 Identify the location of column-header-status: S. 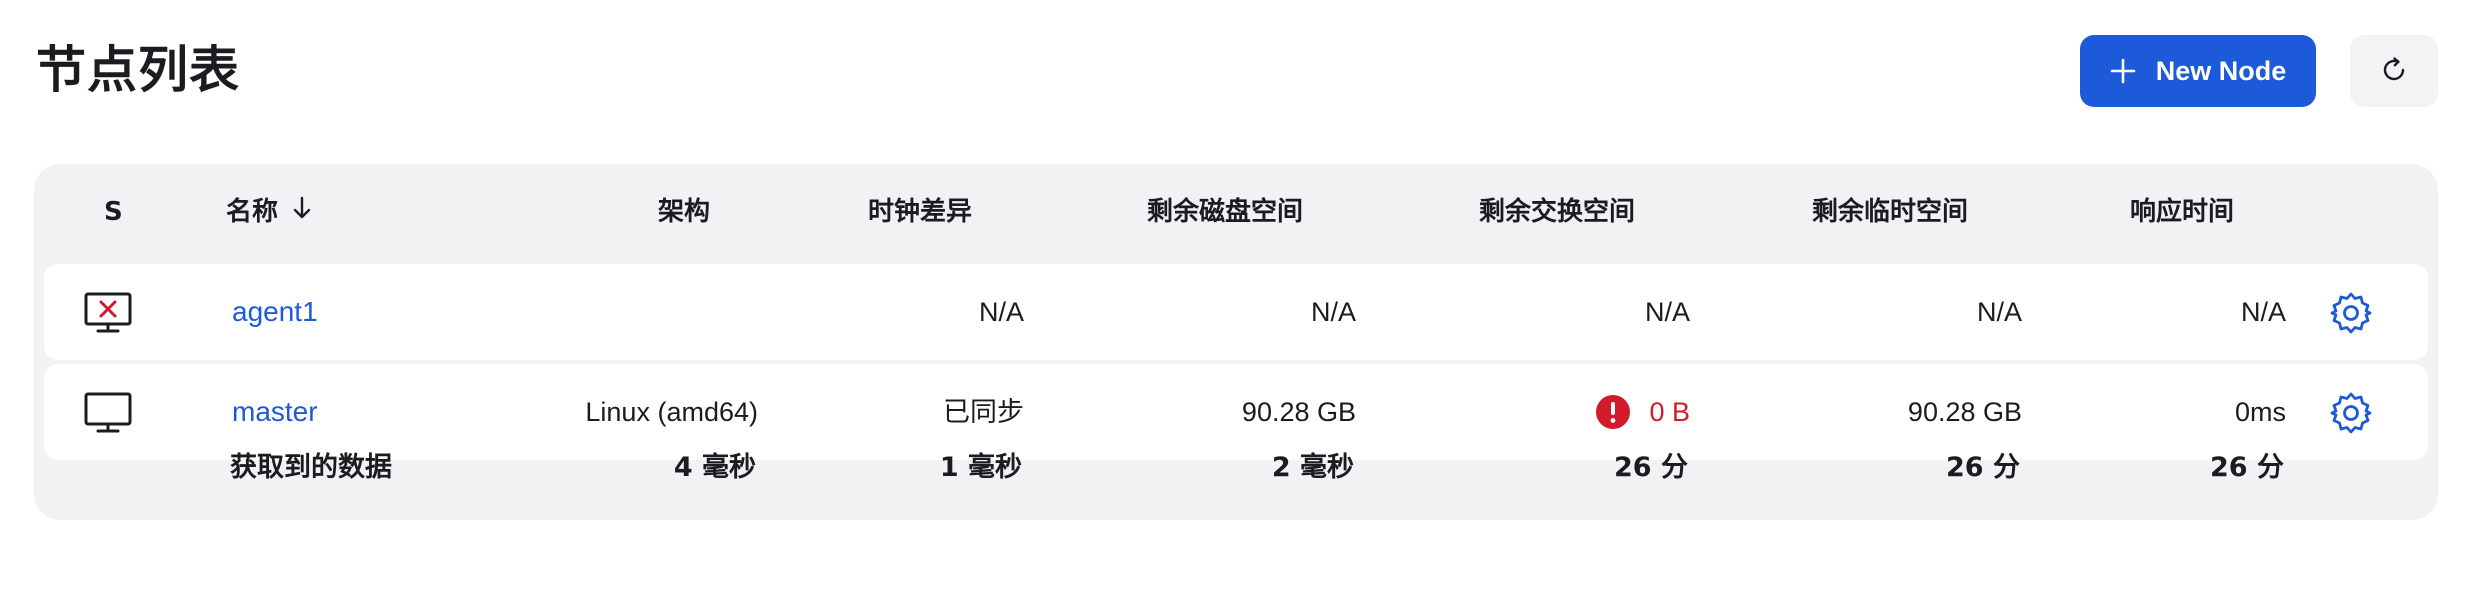
(113, 212).